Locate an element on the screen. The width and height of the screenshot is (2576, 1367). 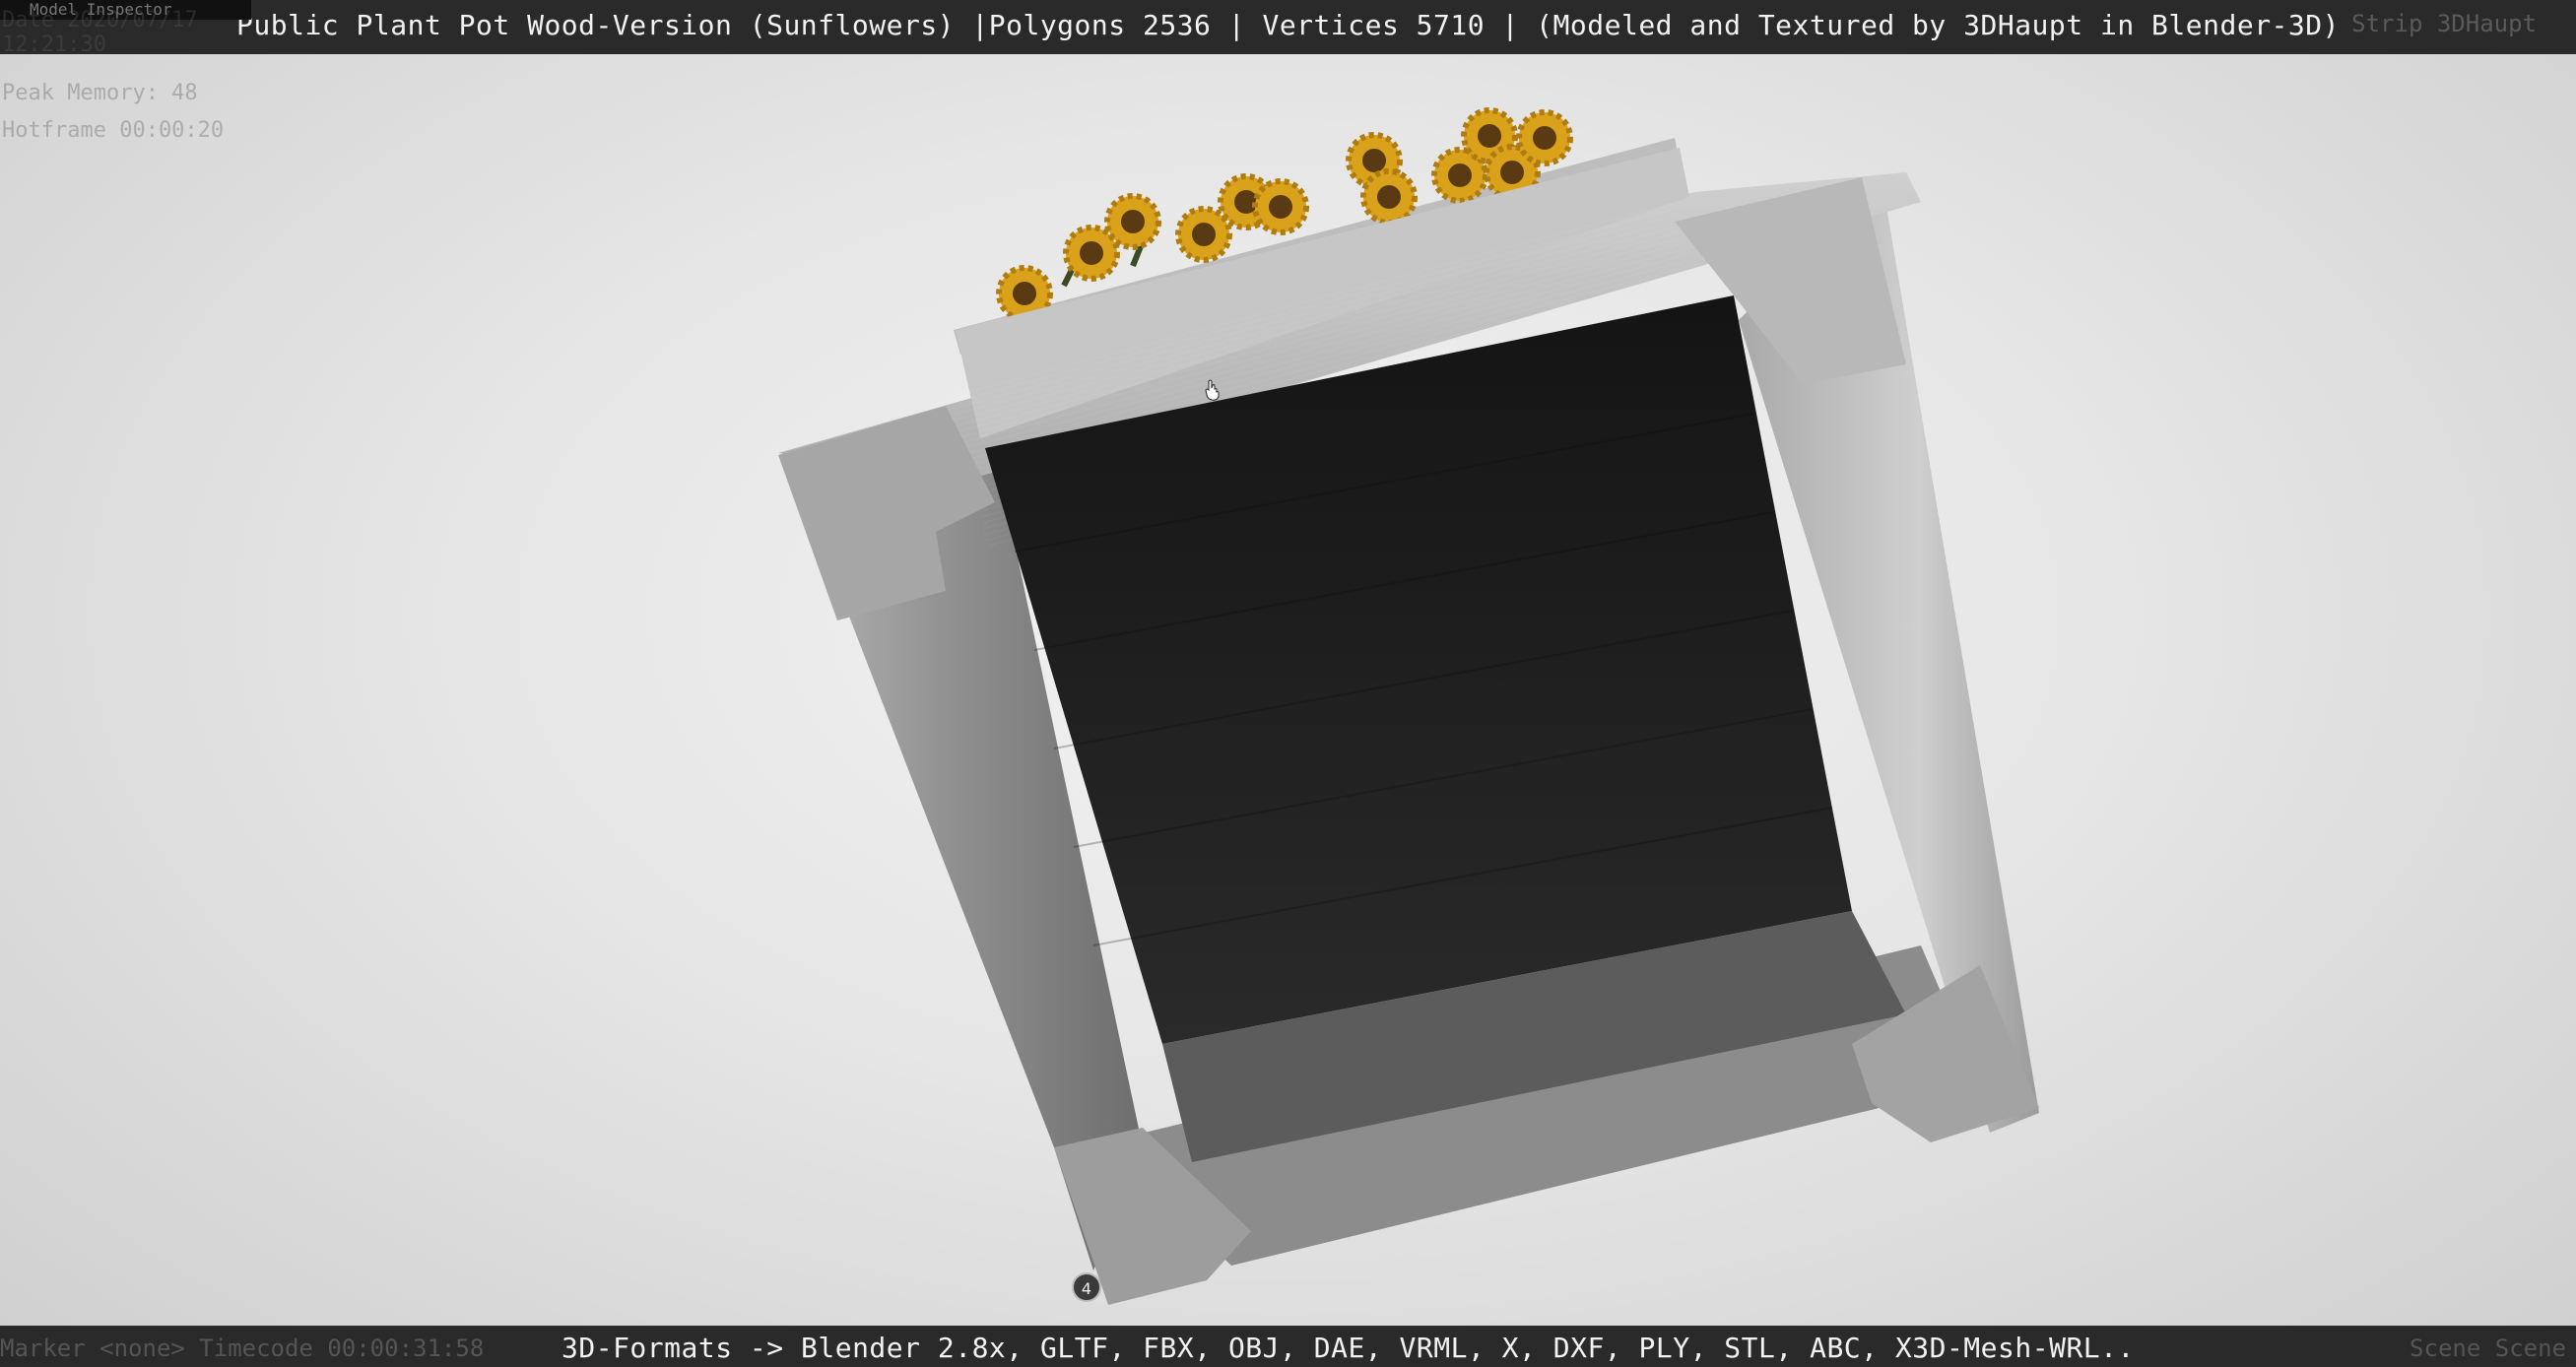
cursor-hand-icon is located at coordinates (1212, 390).